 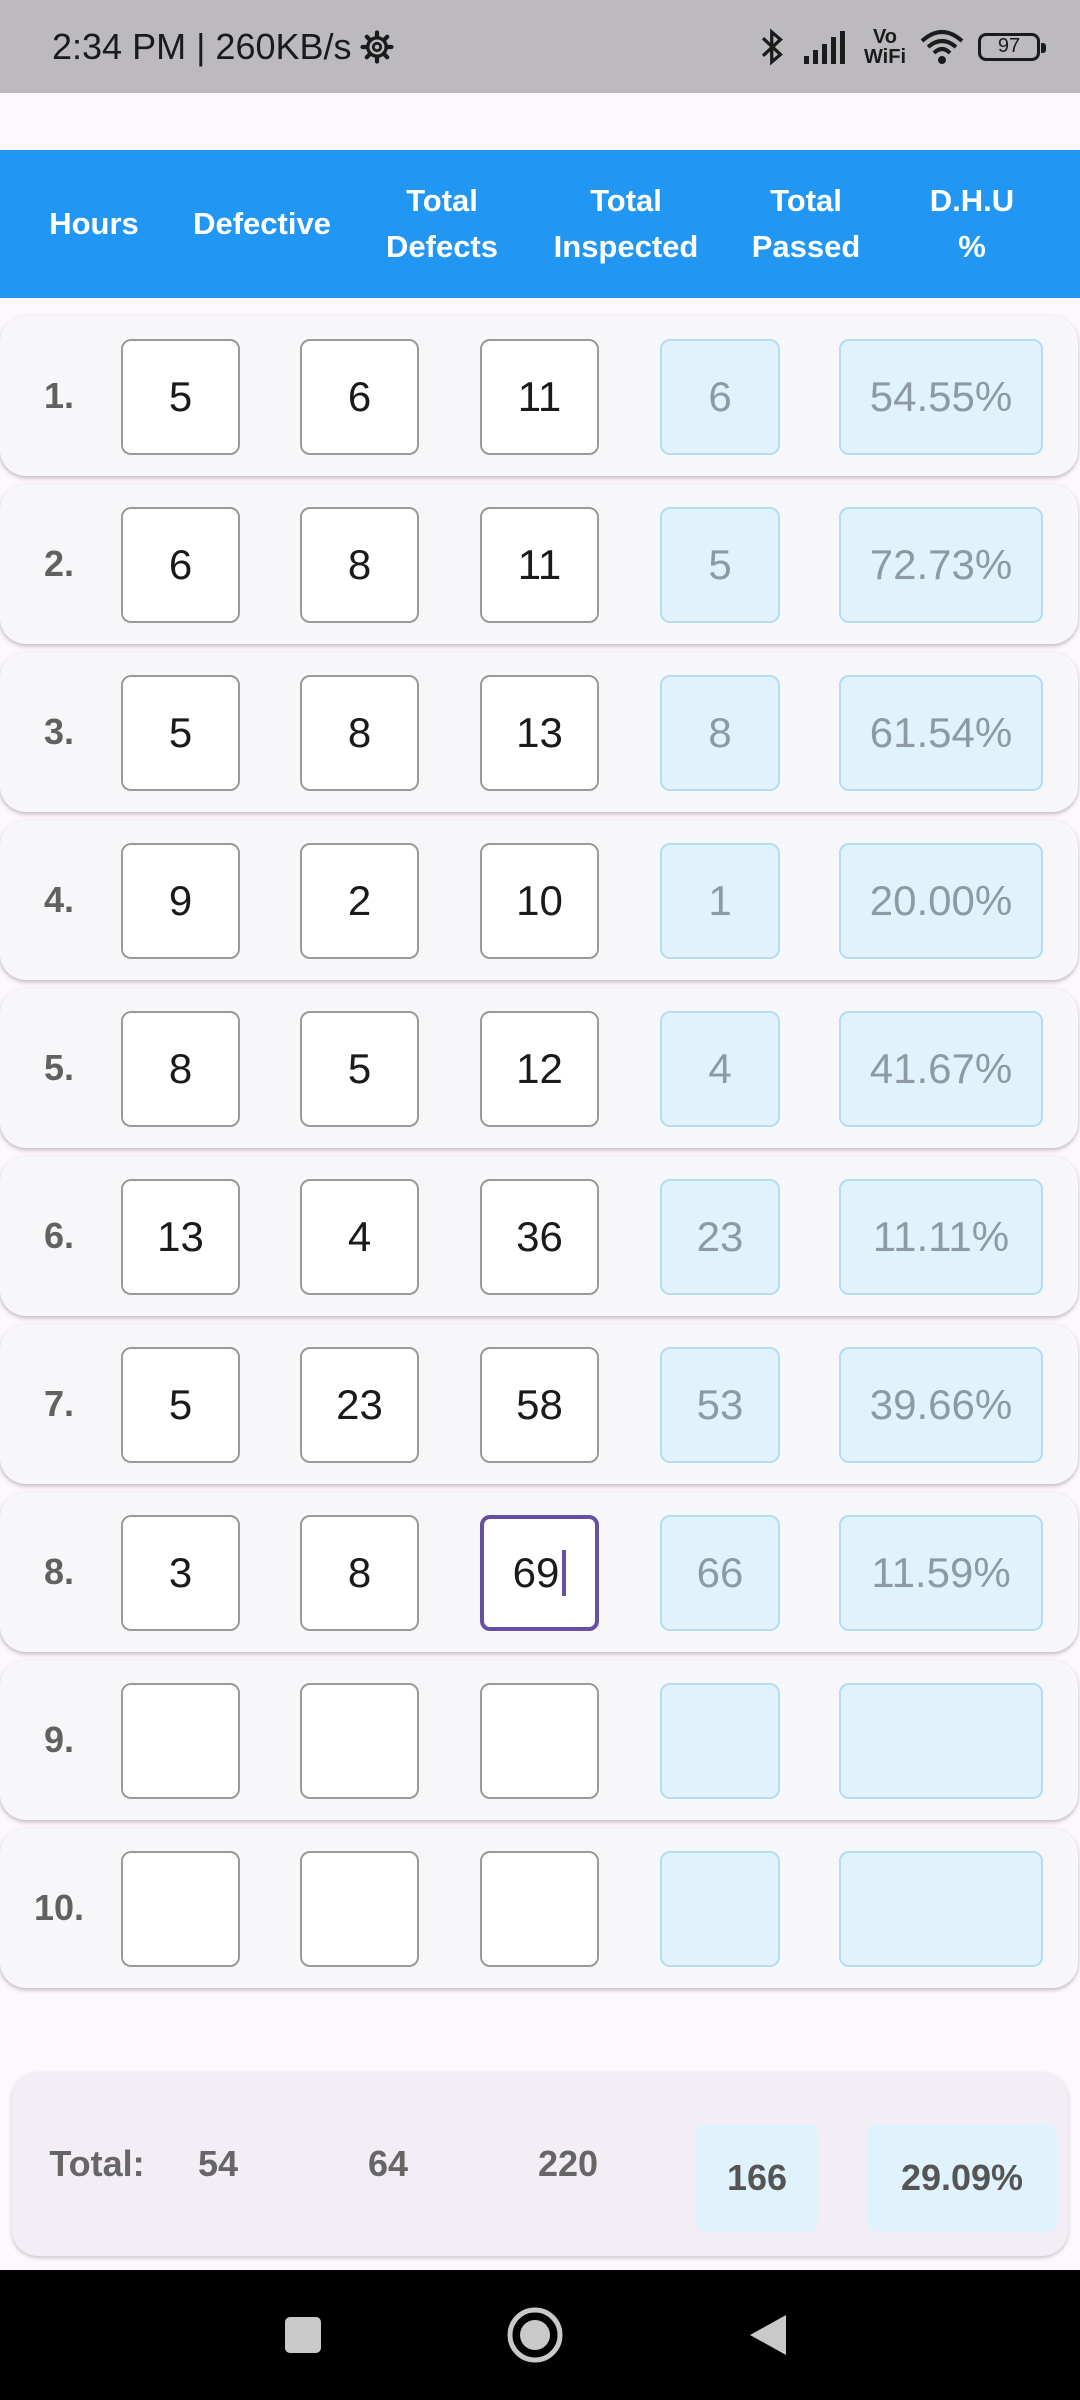 What do you see at coordinates (59, 395) in the screenshot?
I see `row-hour-label: 1.` at bounding box center [59, 395].